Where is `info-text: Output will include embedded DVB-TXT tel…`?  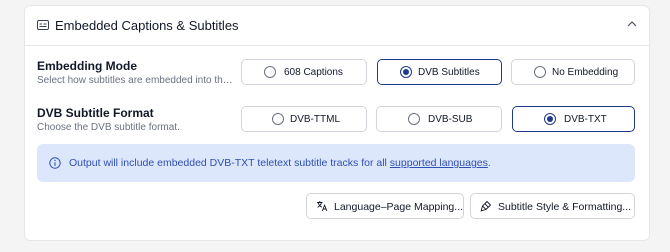 info-text: Output will include embedded DVB-TXT tel… is located at coordinates (280, 163).